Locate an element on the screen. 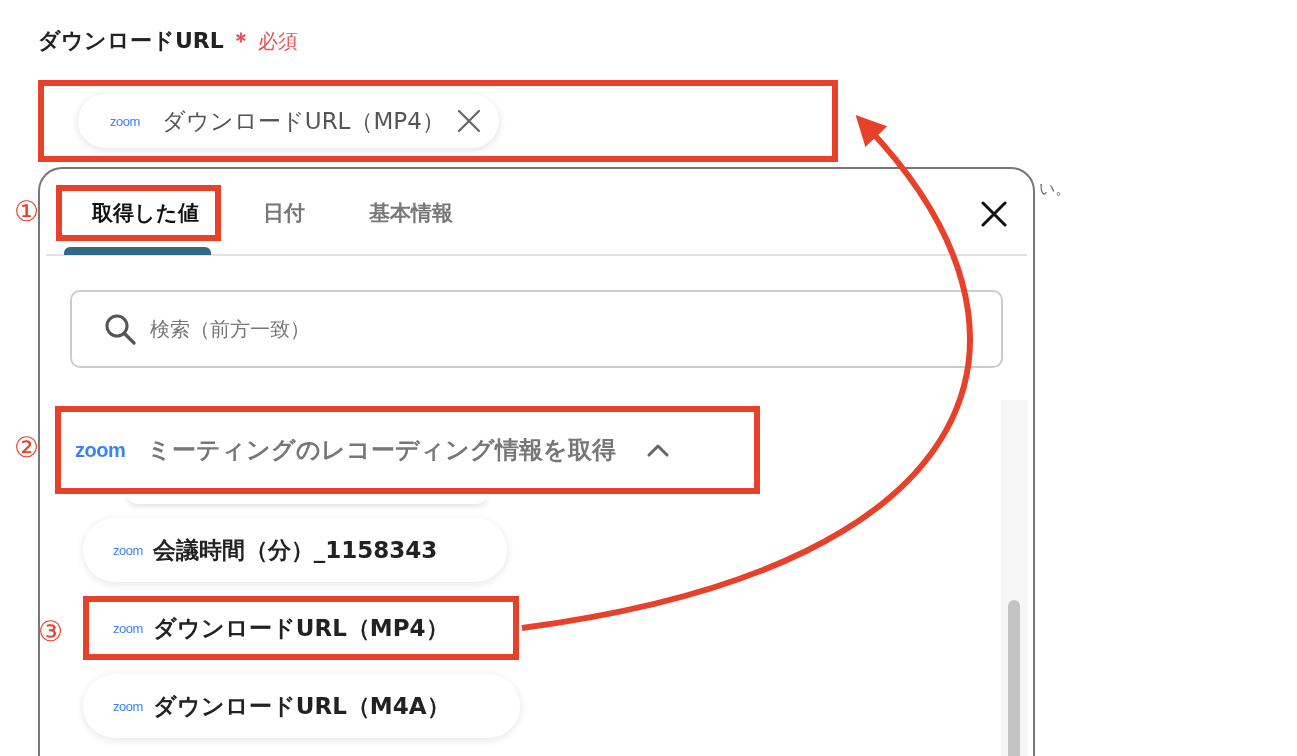 Image resolution: width=1297 pixels, height=756 pixels. tab: 基本情報 is located at coordinates (404, 213).